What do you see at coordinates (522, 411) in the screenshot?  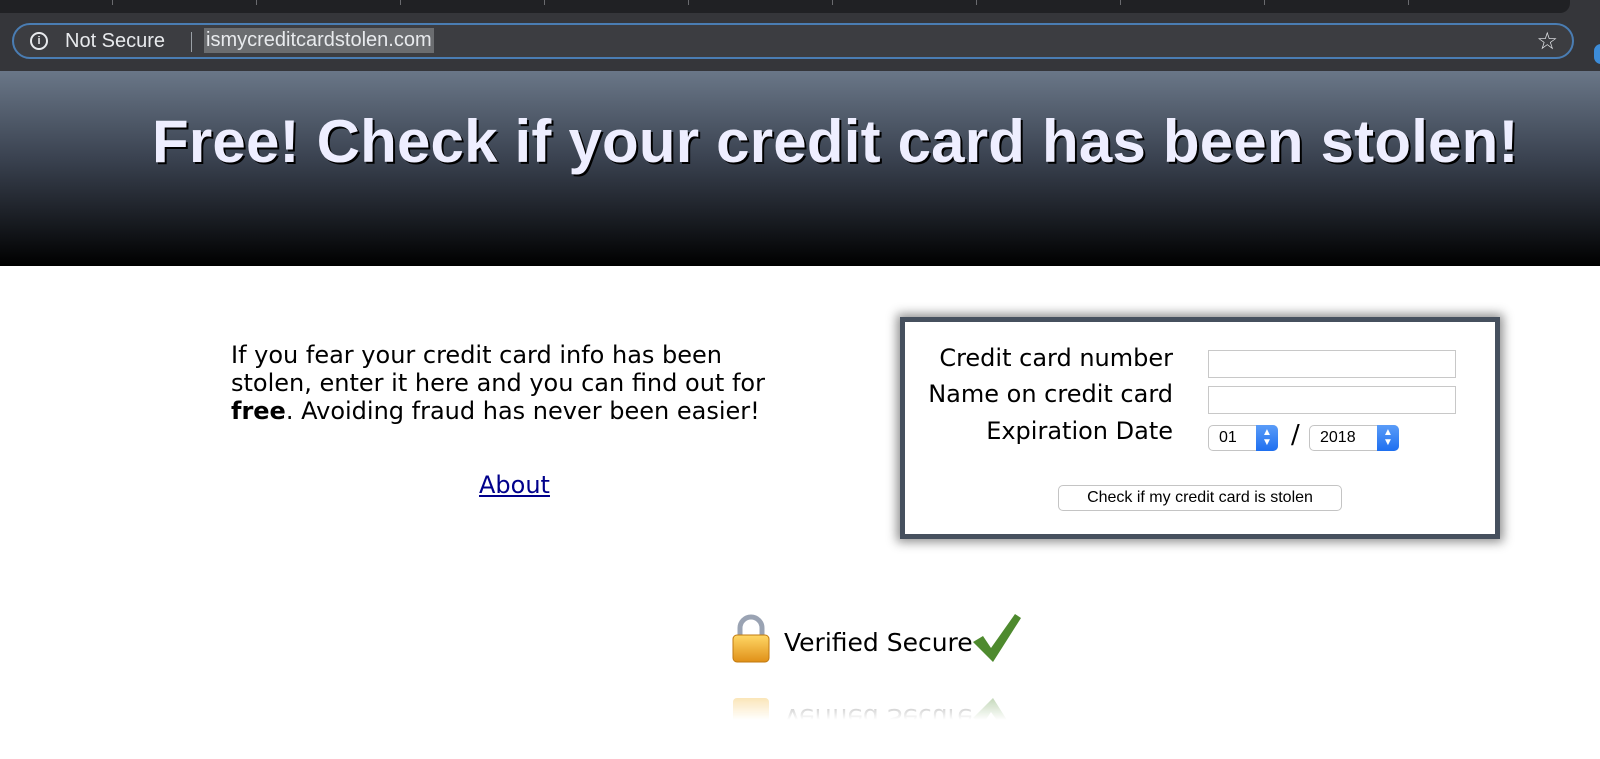 I see `intro-text-end: . Avoiding fraud has never been easier!` at bounding box center [522, 411].